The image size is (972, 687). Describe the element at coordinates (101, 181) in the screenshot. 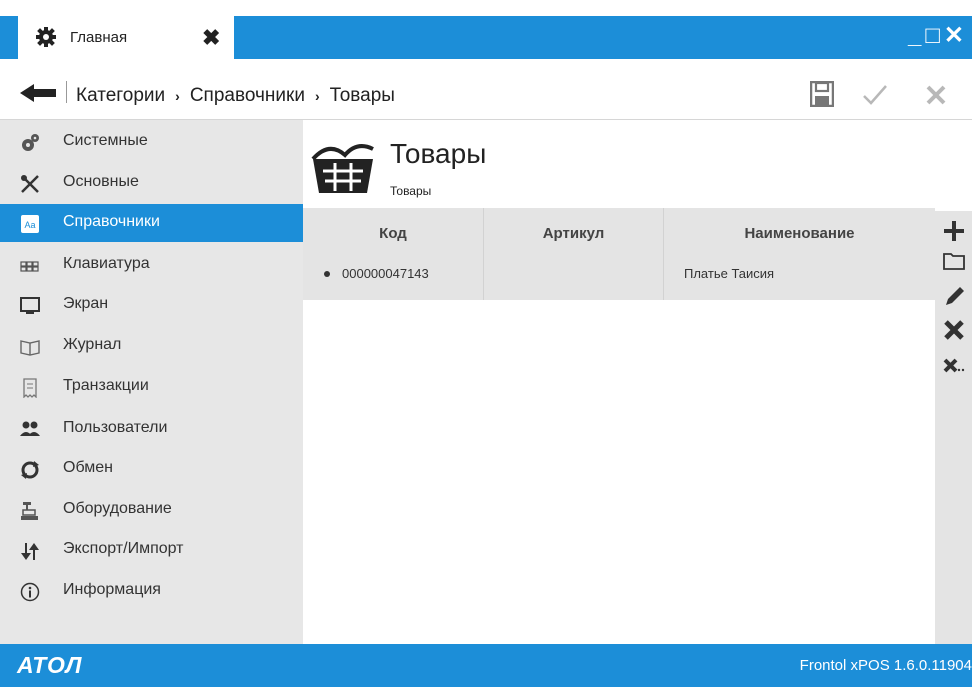

I see `sidebar-item-label: Основные` at that location.